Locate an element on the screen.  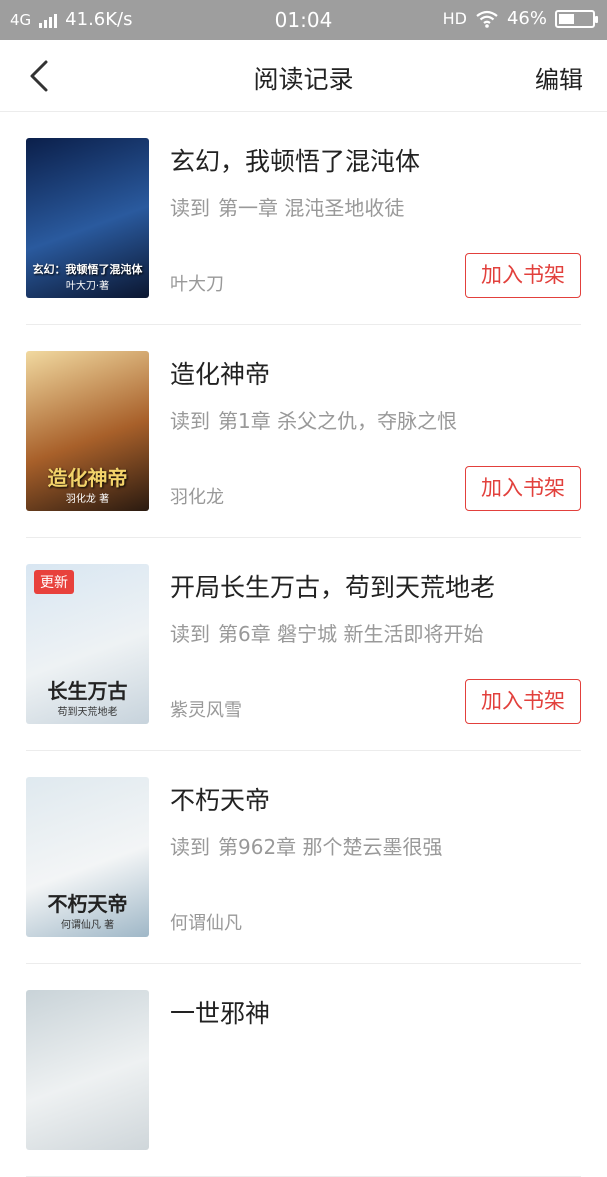
book-title: 开局长生万古，苟到天荒地老 is located at coordinates (375, 586).